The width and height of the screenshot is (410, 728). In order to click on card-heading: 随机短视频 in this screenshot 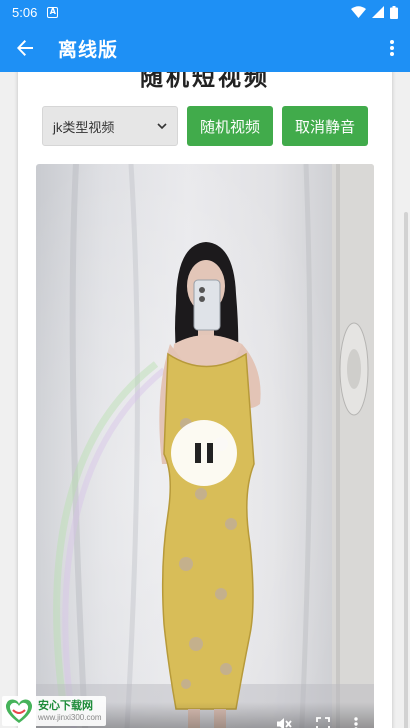, I will do `click(205, 81)`.